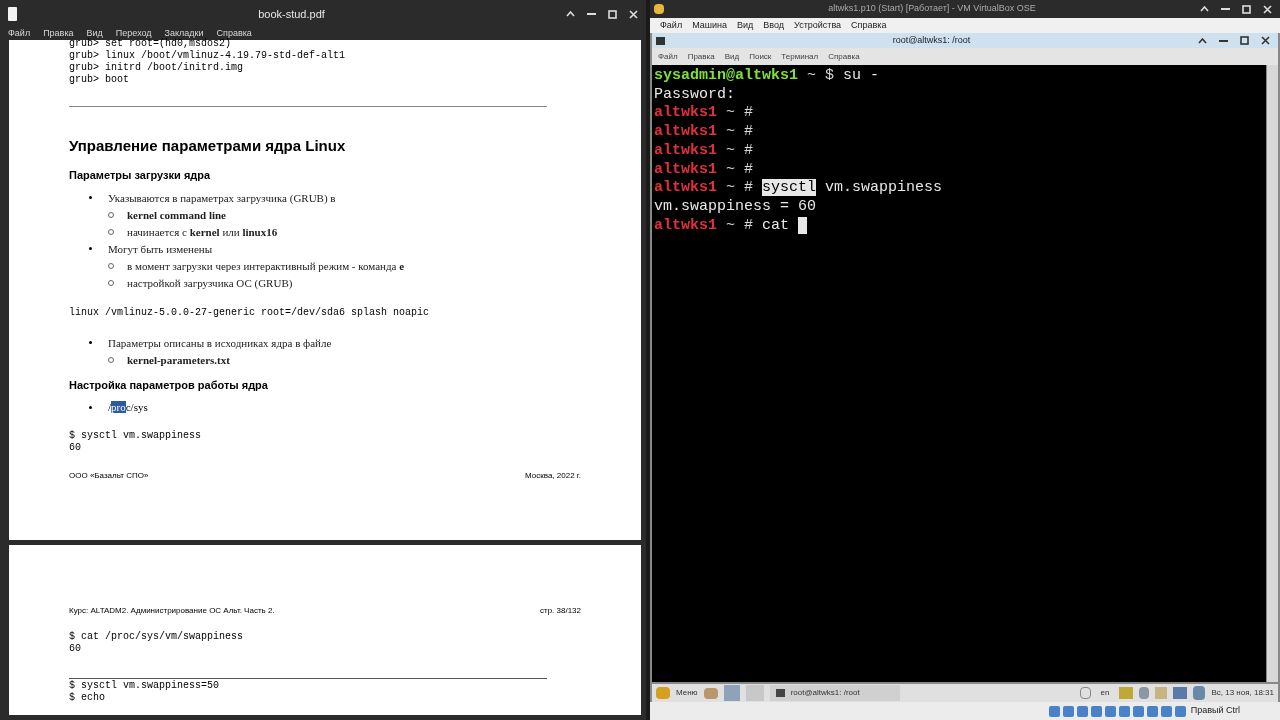 This screenshot has width=1280, height=720. Describe the element at coordinates (834, 693) in the screenshot. I see `taskbar-window-button: root@altwks1: /root` at that location.